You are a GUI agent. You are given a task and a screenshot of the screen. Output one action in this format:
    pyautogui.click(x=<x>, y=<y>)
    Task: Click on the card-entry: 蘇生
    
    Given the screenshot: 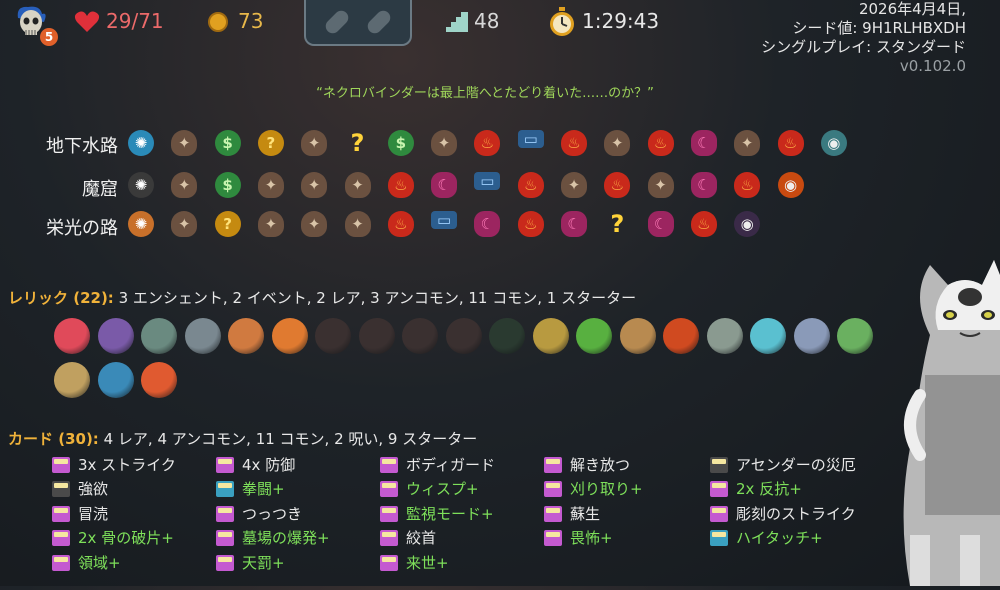 What is the action you would take?
    pyautogui.click(x=572, y=514)
    